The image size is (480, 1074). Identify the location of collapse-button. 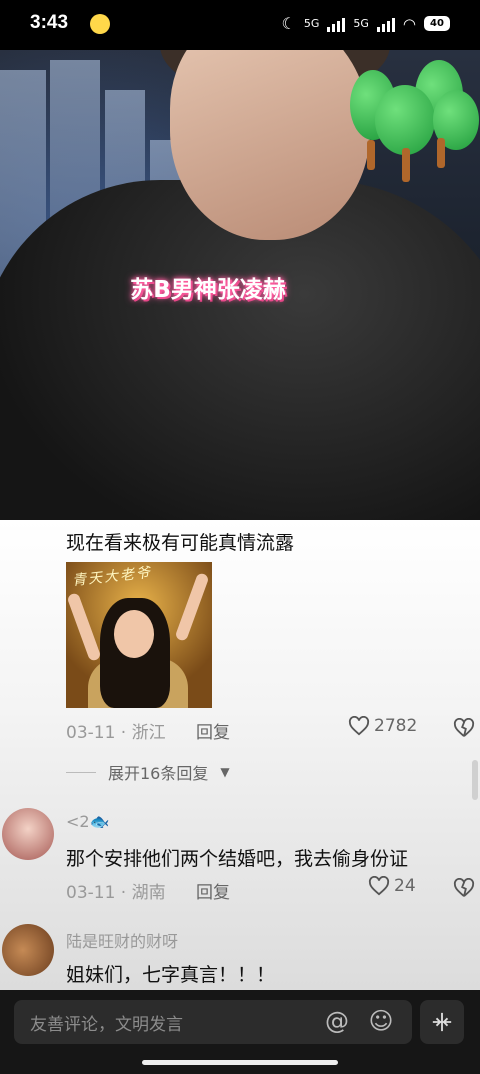
(442, 1022).